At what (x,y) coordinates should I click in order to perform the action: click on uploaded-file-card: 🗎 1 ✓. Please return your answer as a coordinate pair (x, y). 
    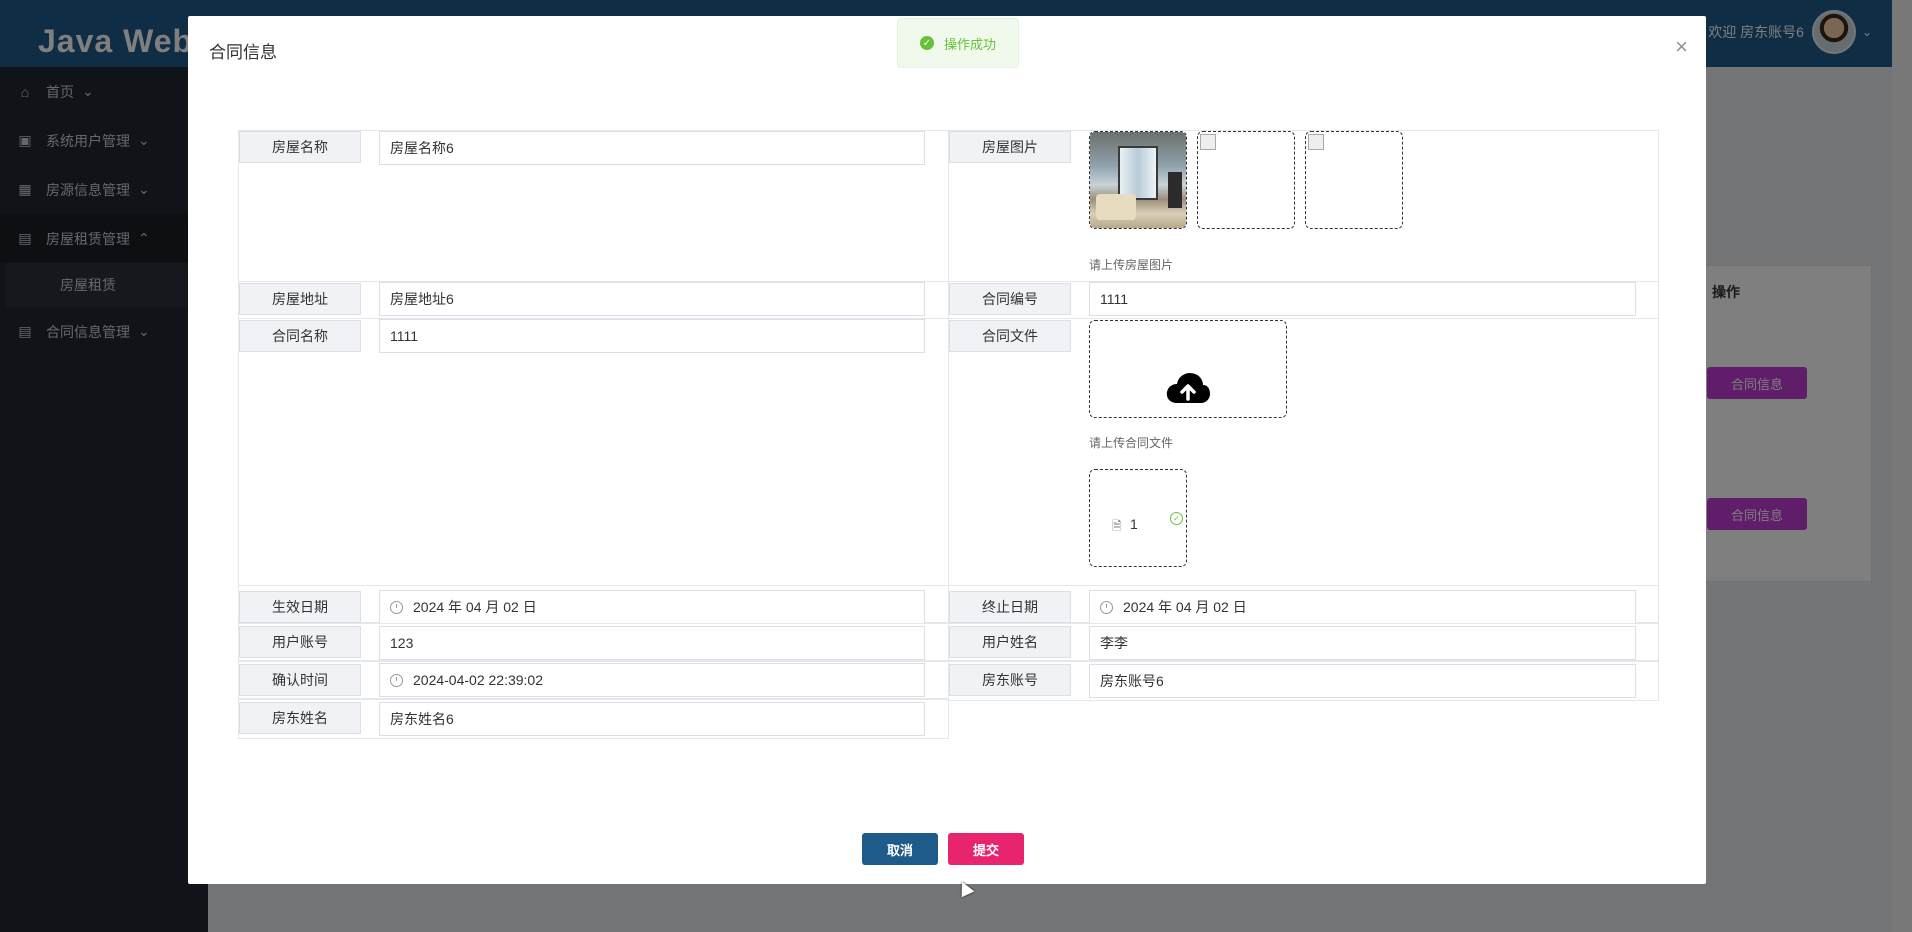
    Looking at the image, I should click on (1138, 518).